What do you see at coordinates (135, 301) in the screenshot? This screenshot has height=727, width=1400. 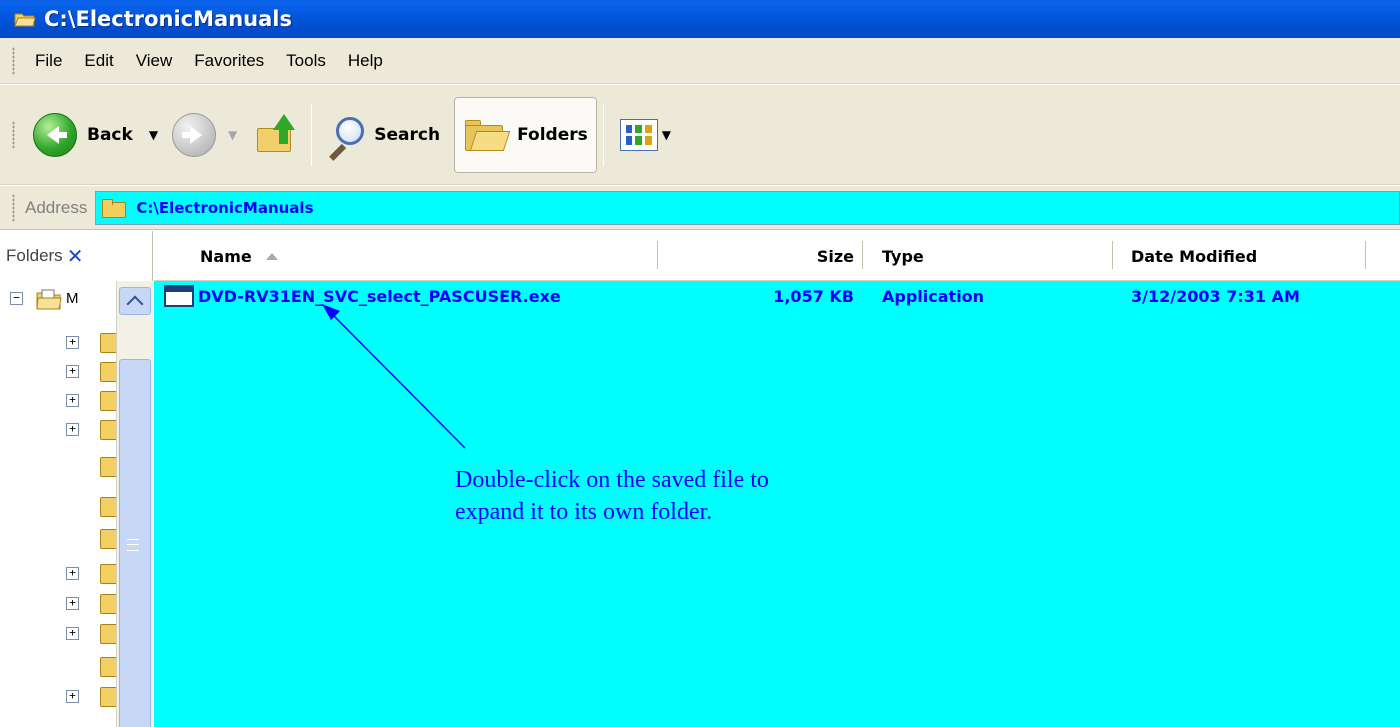 I see `scroll-up-icon` at bounding box center [135, 301].